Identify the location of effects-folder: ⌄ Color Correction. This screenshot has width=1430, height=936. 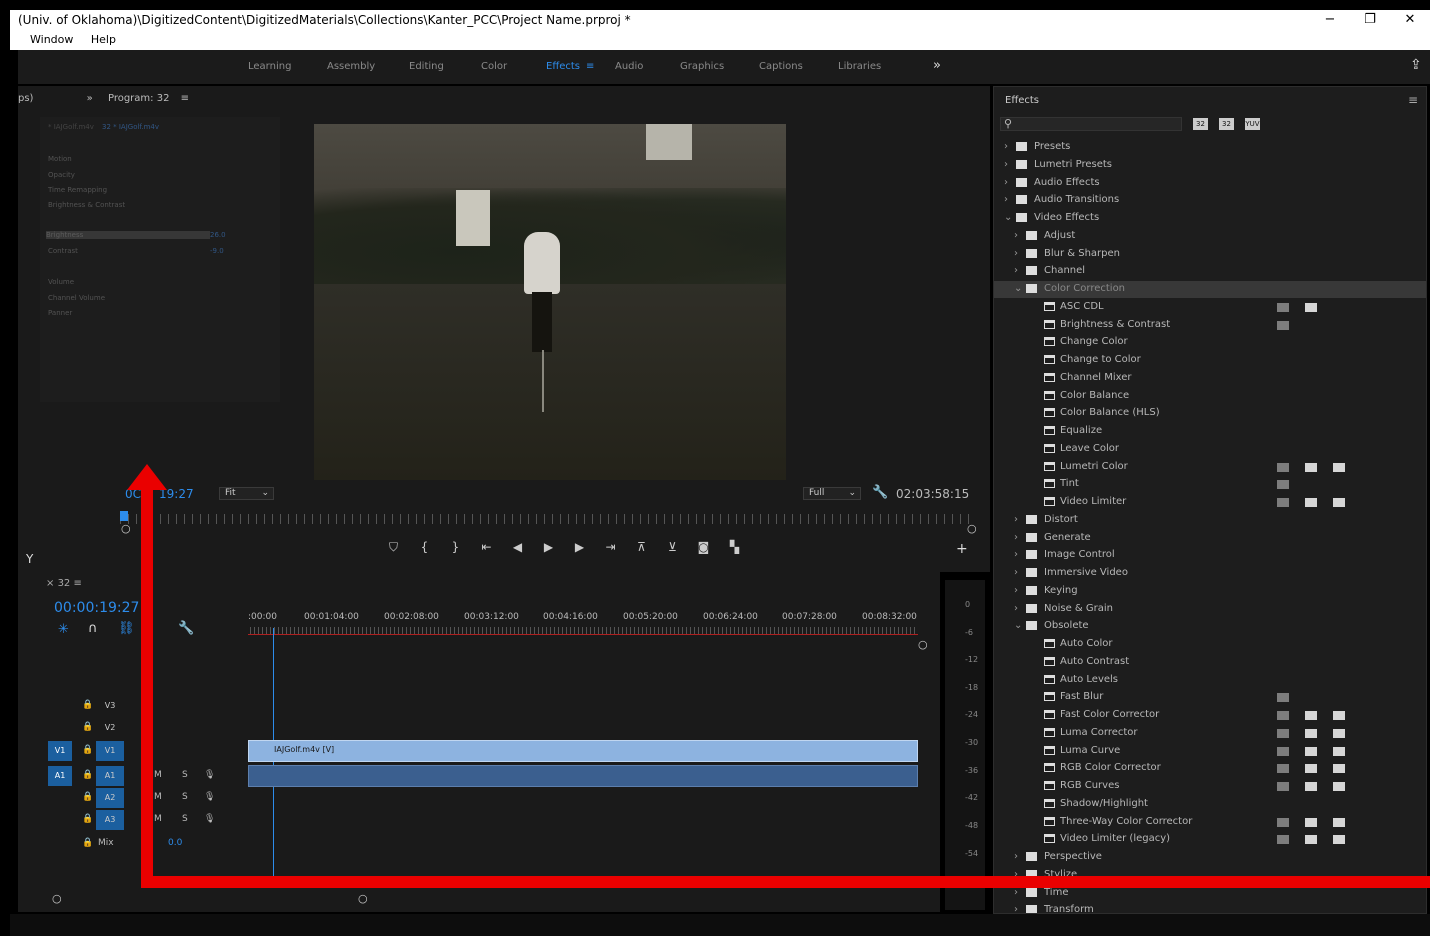
(1210, 289).